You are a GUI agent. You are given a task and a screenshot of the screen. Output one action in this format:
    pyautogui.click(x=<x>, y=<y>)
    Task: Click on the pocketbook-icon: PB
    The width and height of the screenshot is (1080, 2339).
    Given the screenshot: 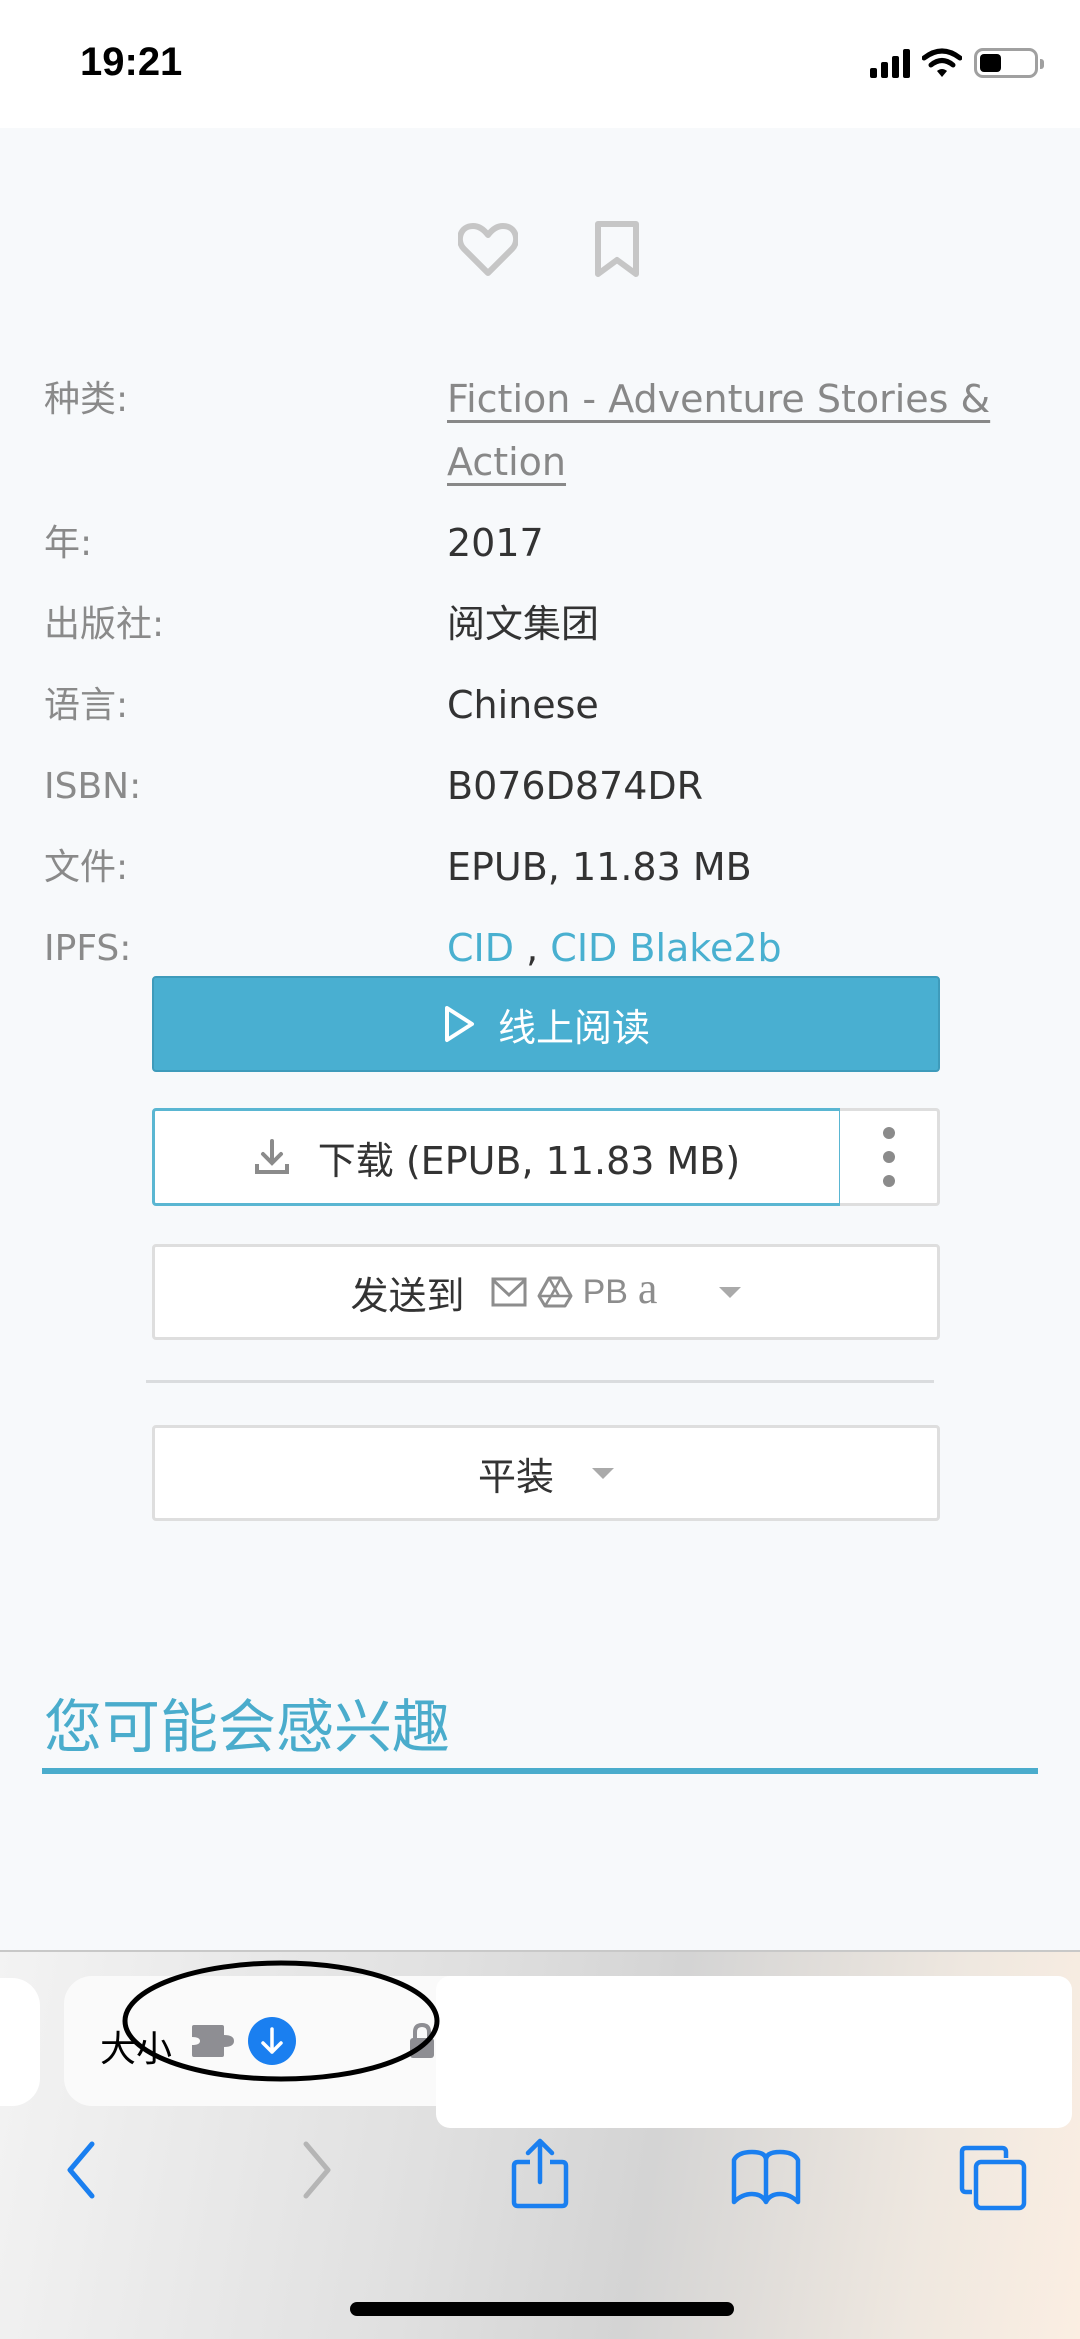 What is the action you would take?
    pyautogui.click(x=605, y=1291)
    